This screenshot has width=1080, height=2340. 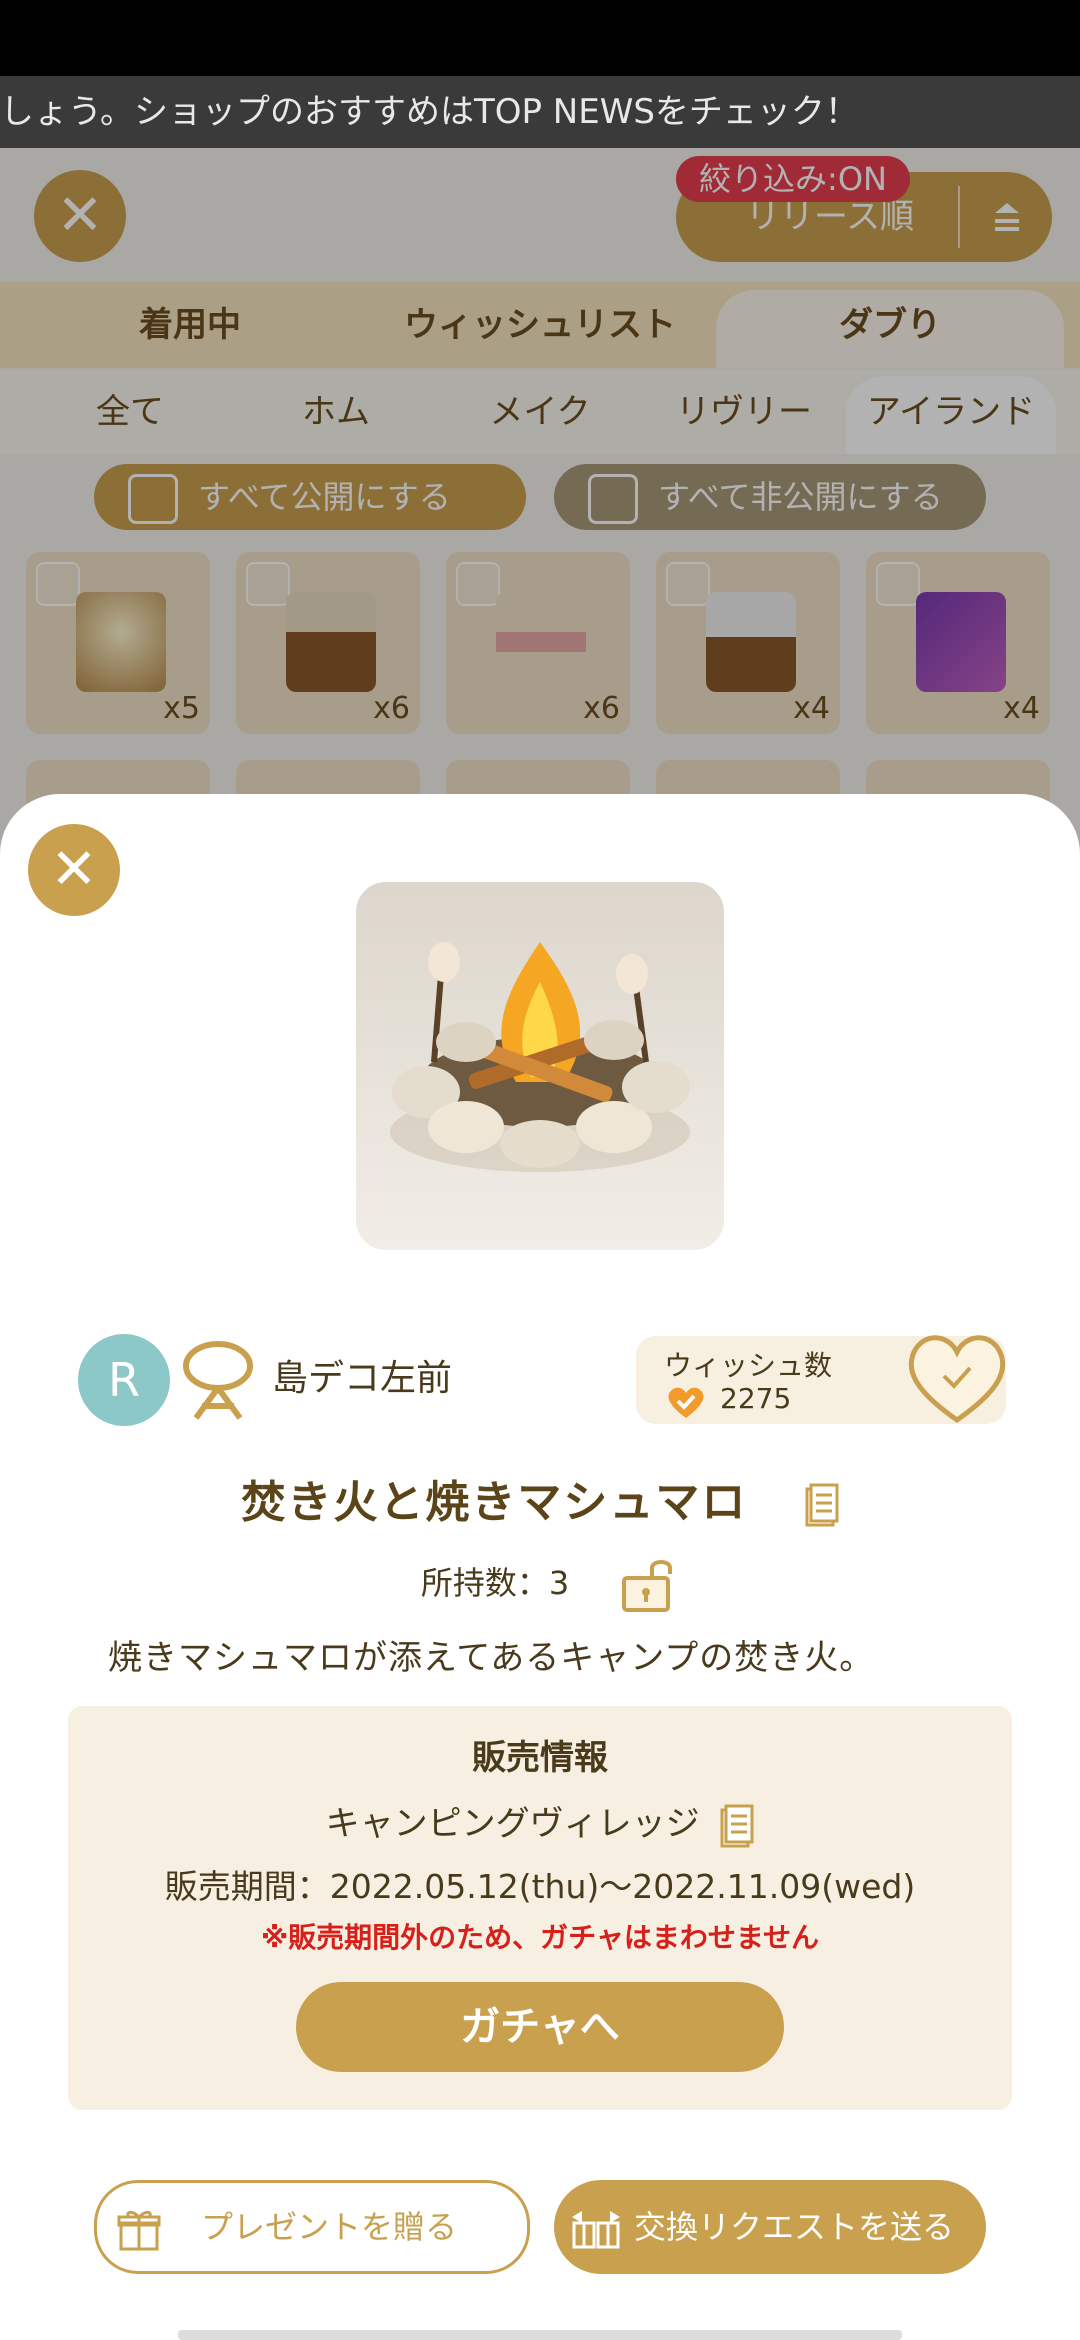 I want to click on campfire-icon, so click(x=540, y=1057).